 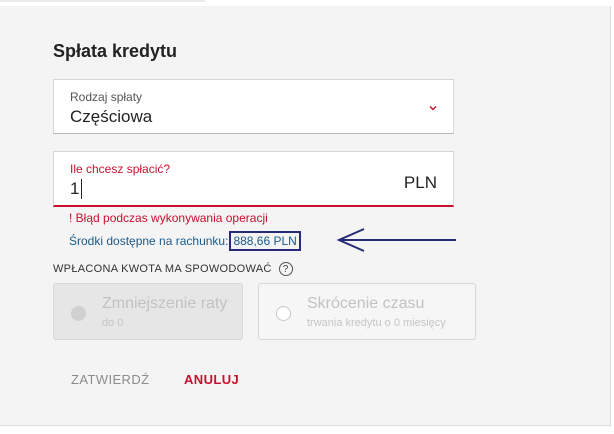 What do you see at coordinates (120, 169) in the screenshot?
I see `amount-label: Ile chcesz spłacić?` at bounding box center [120, 169].